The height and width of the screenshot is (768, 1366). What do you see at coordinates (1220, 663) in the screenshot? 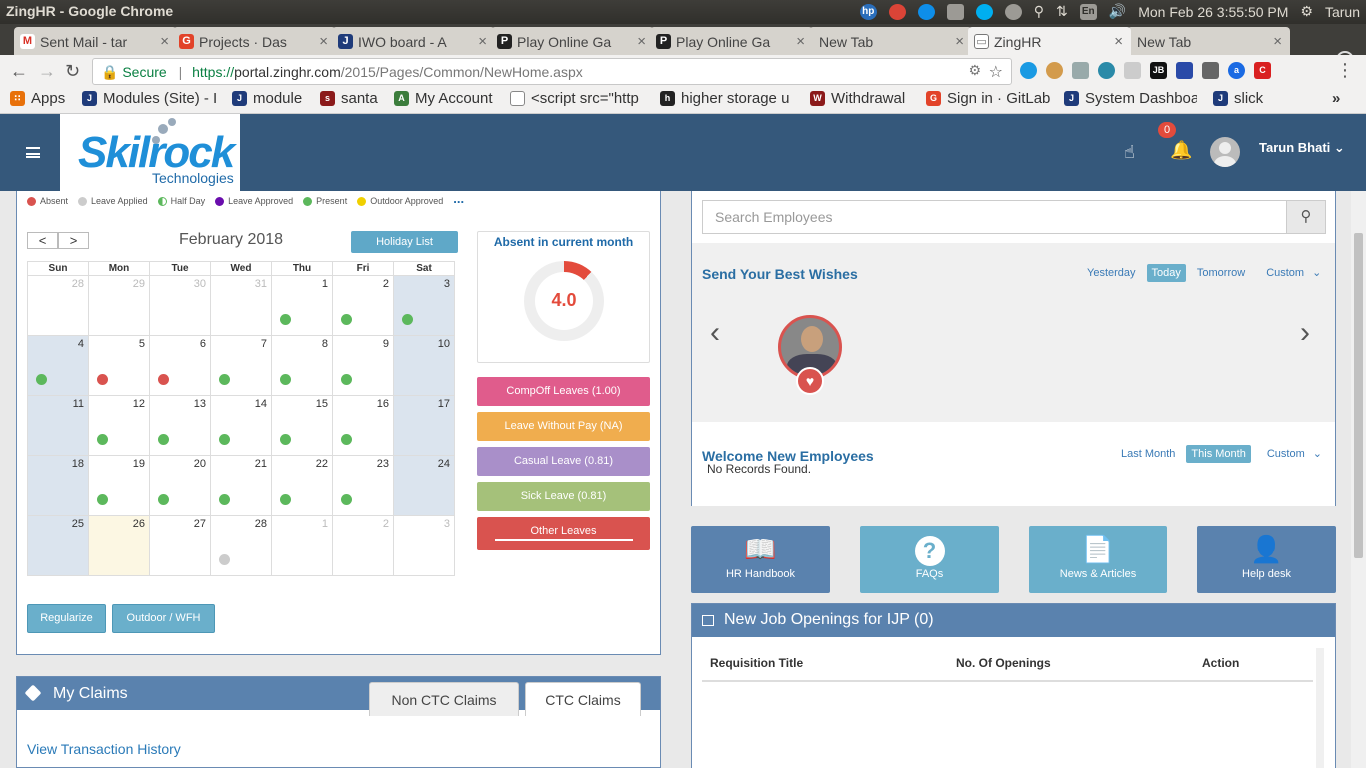
I see `col-action: Action` at bounding box center [1220, 663].